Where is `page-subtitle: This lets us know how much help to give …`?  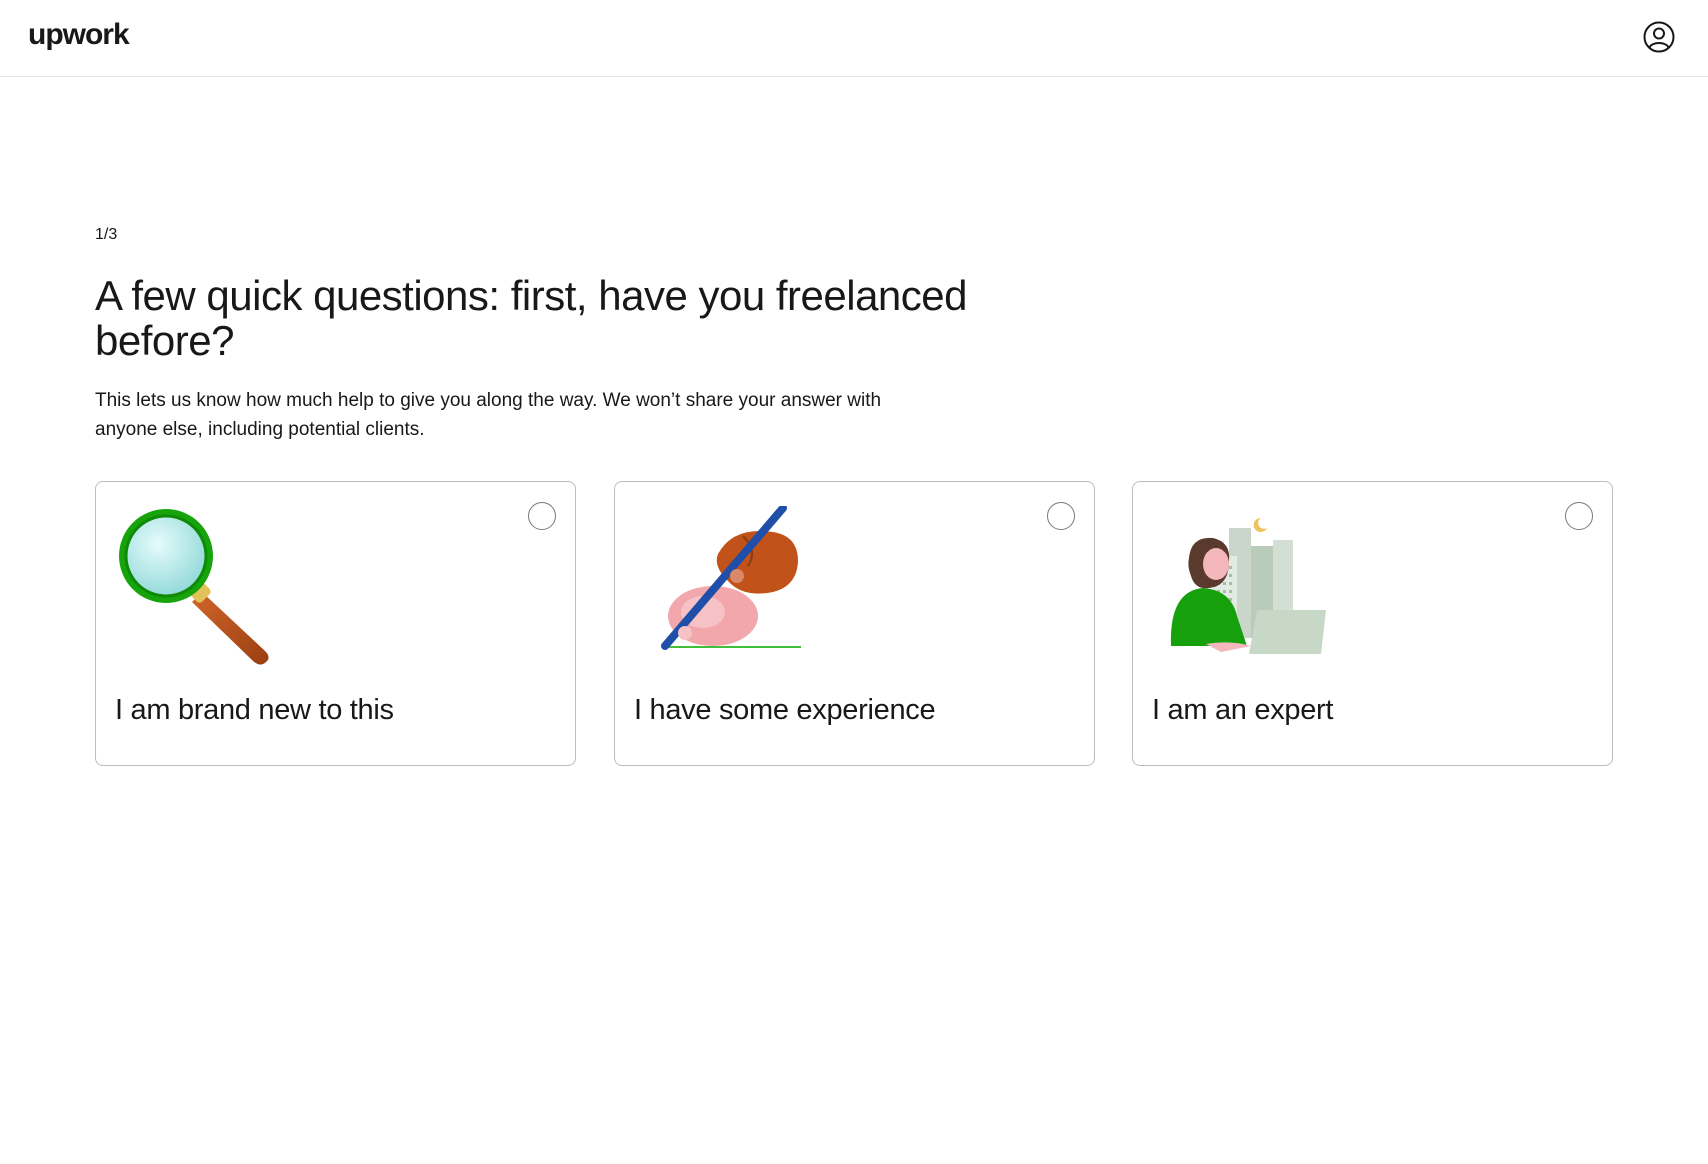
page-subtitle: This lets us know how much help to give … is located at coordinates (488, 415).